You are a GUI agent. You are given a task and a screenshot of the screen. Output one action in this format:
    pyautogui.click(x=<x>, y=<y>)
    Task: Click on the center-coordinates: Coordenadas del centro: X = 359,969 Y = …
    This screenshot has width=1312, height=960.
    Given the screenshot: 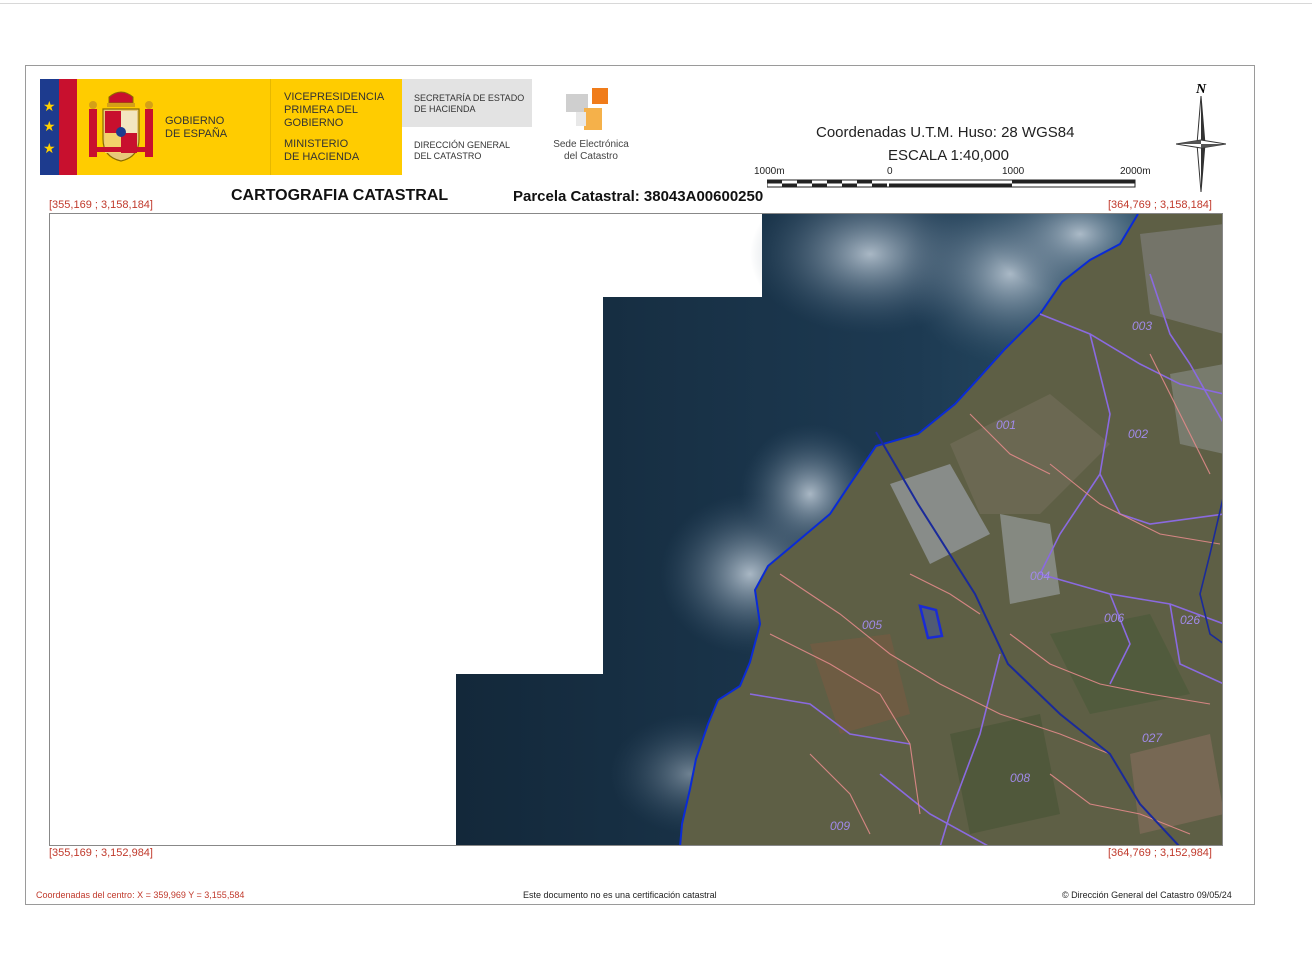 What is the action you would take?
    pyautogui.click(x=140, y=895)
    